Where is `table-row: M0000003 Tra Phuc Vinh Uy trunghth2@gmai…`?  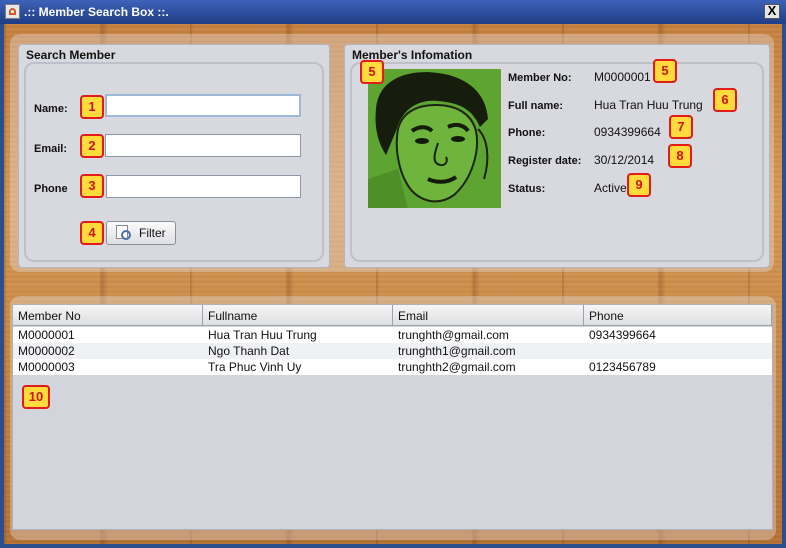
table-row: M0000003 Tra Phuc Vinh Uy trunghth2@gmai… is located at coordinates (392, 367).